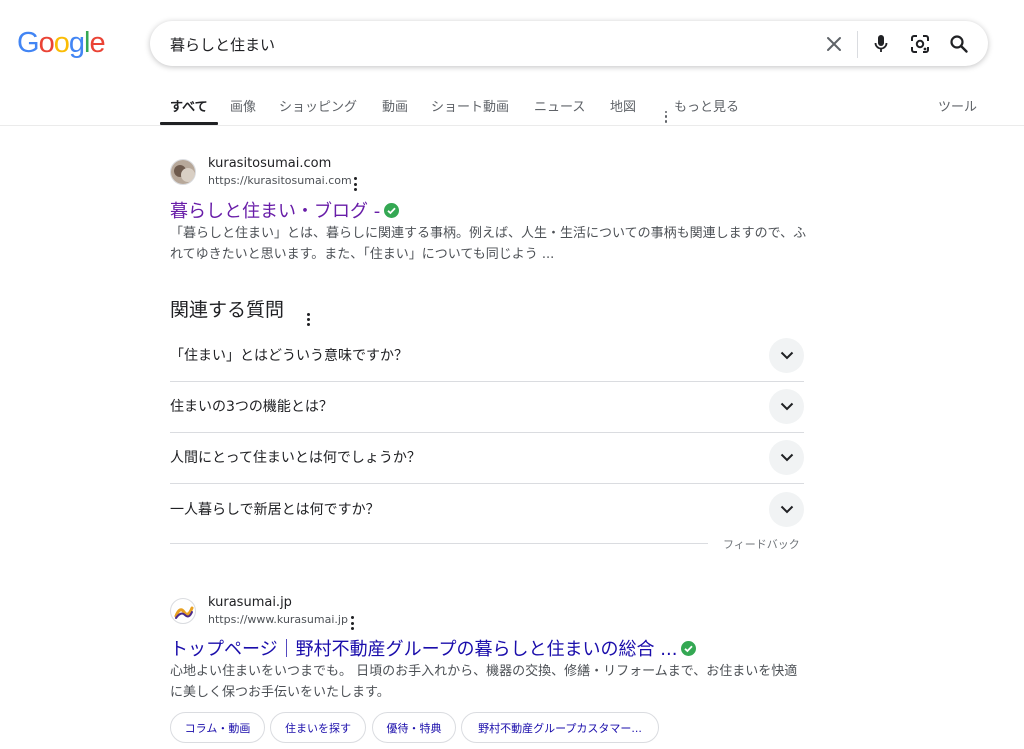  What do you see at coordinates (285, 210) in the screenshot?
I see `result-title: 暮らしと住まい・ブログ -` at bounding box center [285, 210].